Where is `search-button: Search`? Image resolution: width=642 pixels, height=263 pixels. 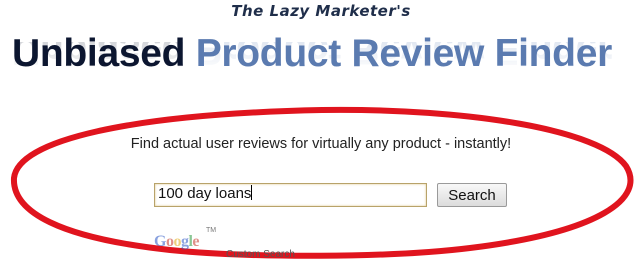
search-button: Search is located at coordinates (472, 195).